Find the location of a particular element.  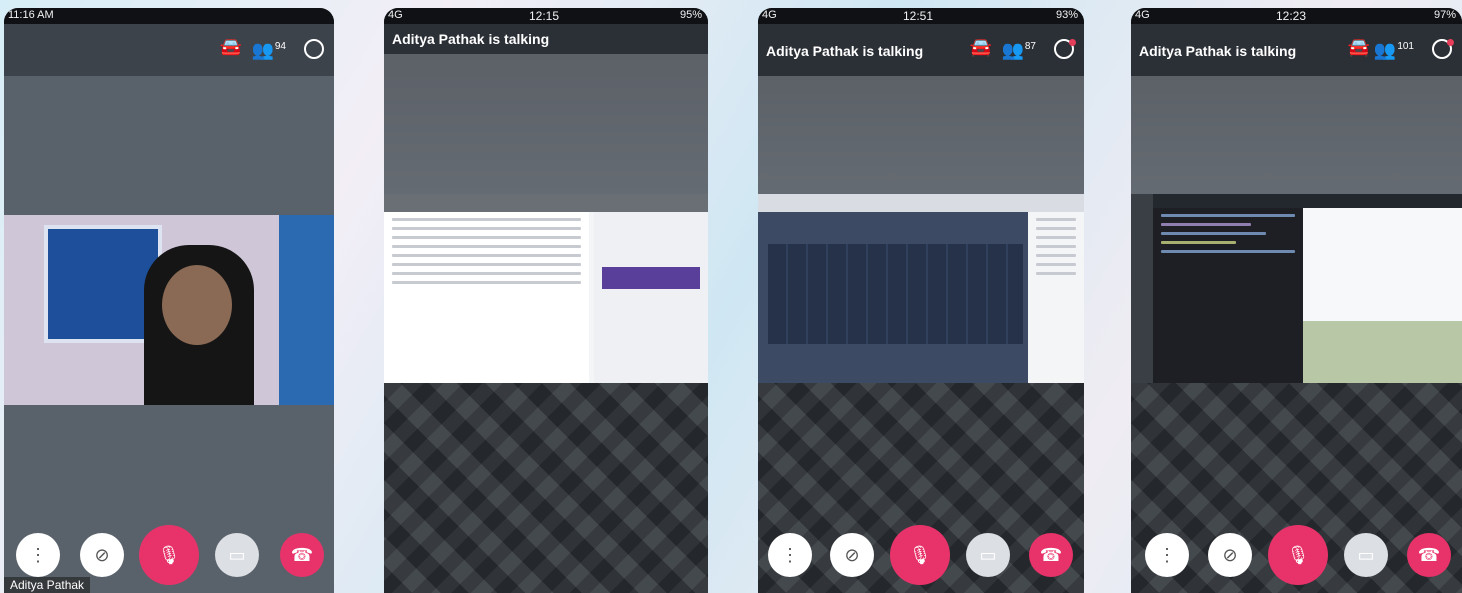

people-icon: 👥94 is located at coordinates (268, 48).